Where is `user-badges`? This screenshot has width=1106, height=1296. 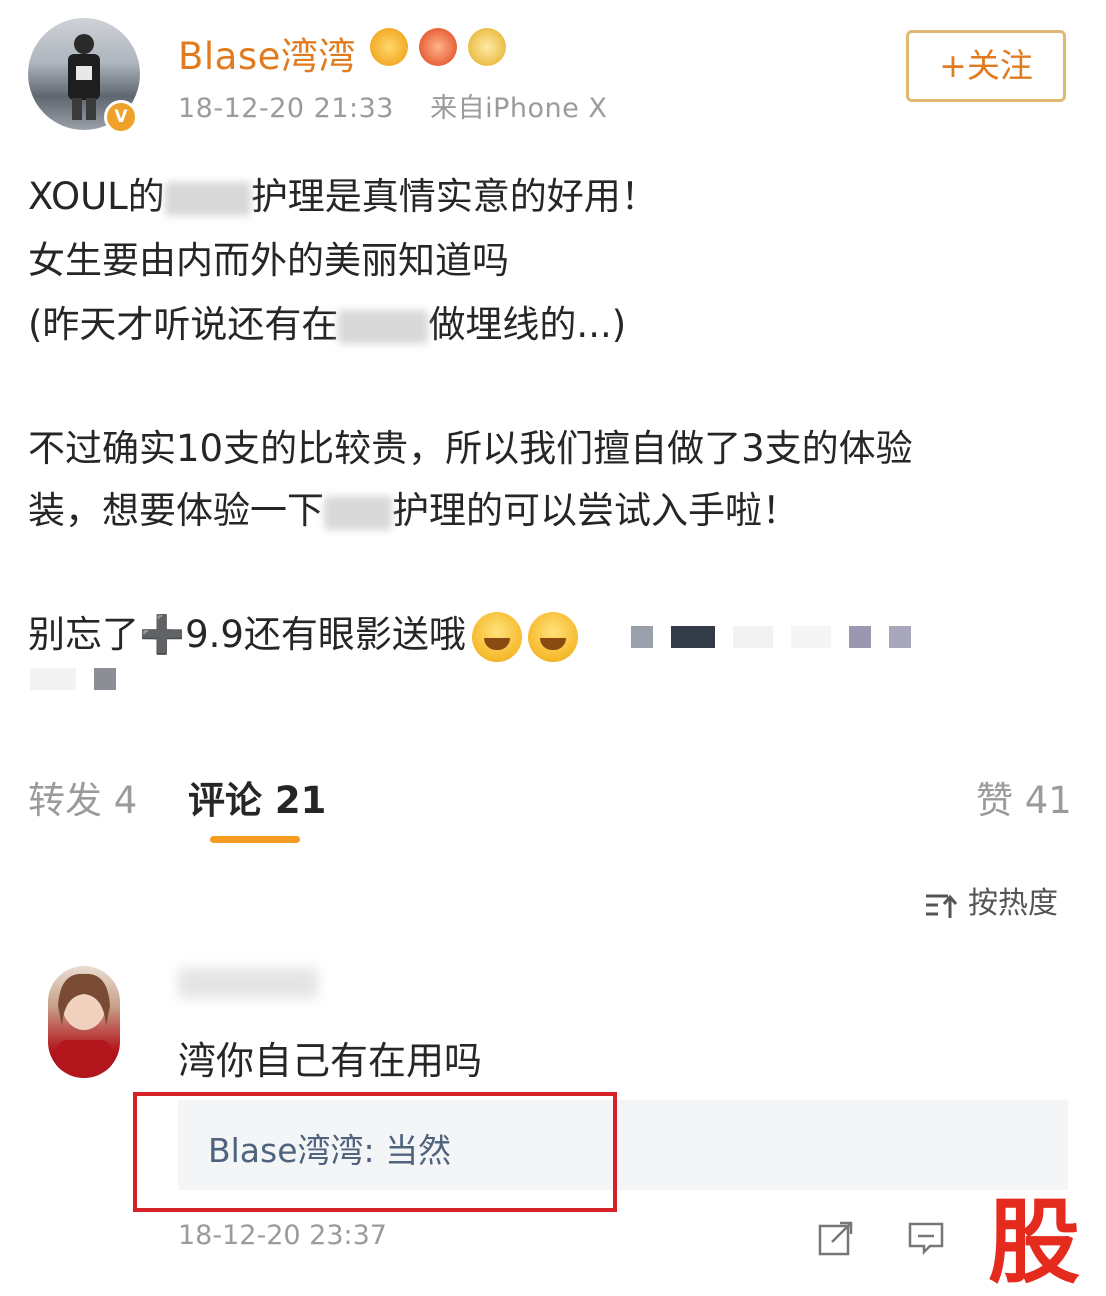 user-badges is located at coordinates (441, 50).